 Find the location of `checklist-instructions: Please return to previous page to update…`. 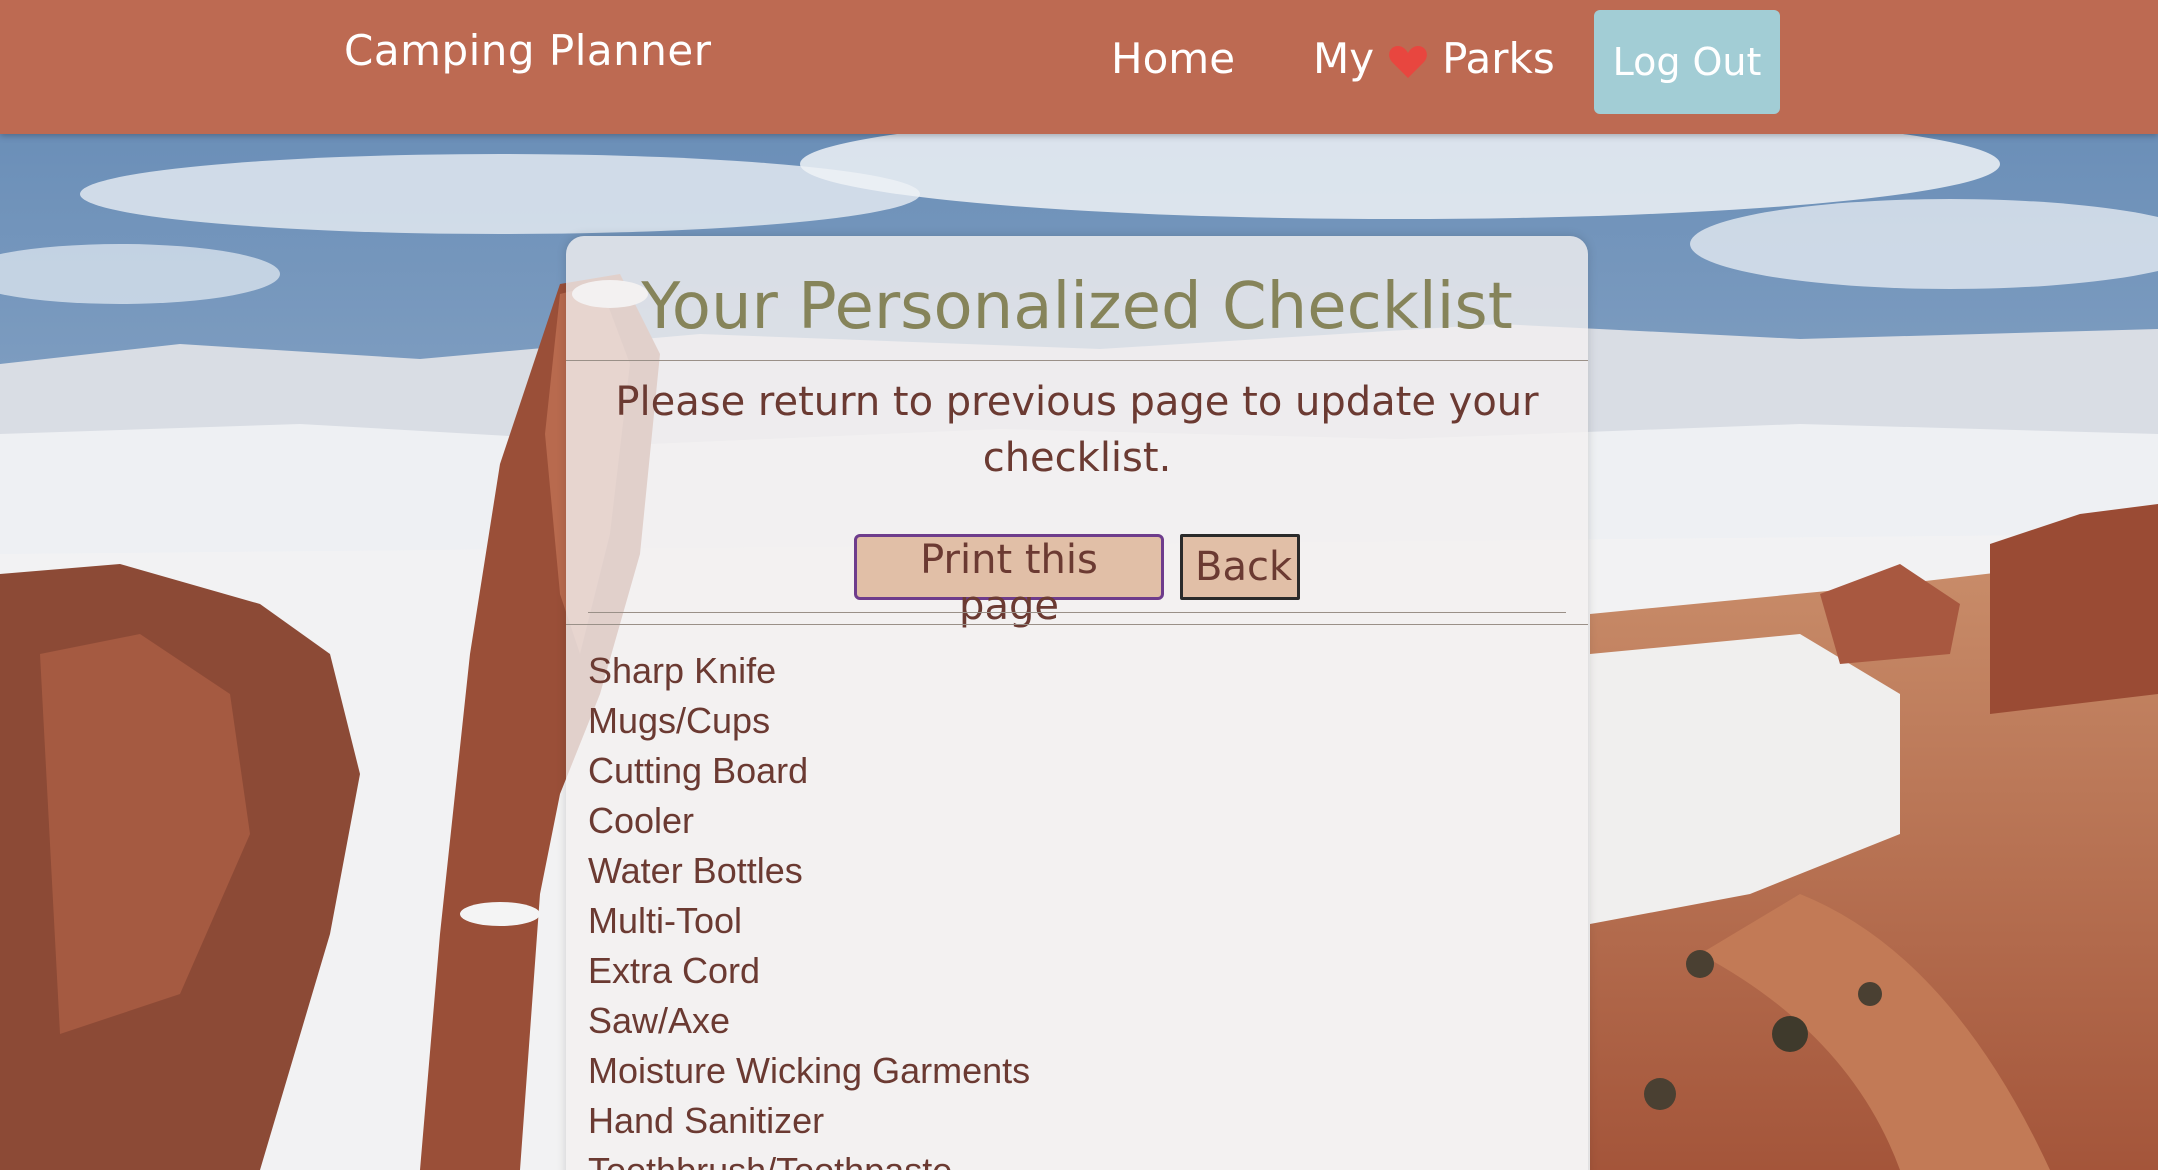

checklist-instructions: Please return to previous page to update… is located at coordinates (1077, 430).